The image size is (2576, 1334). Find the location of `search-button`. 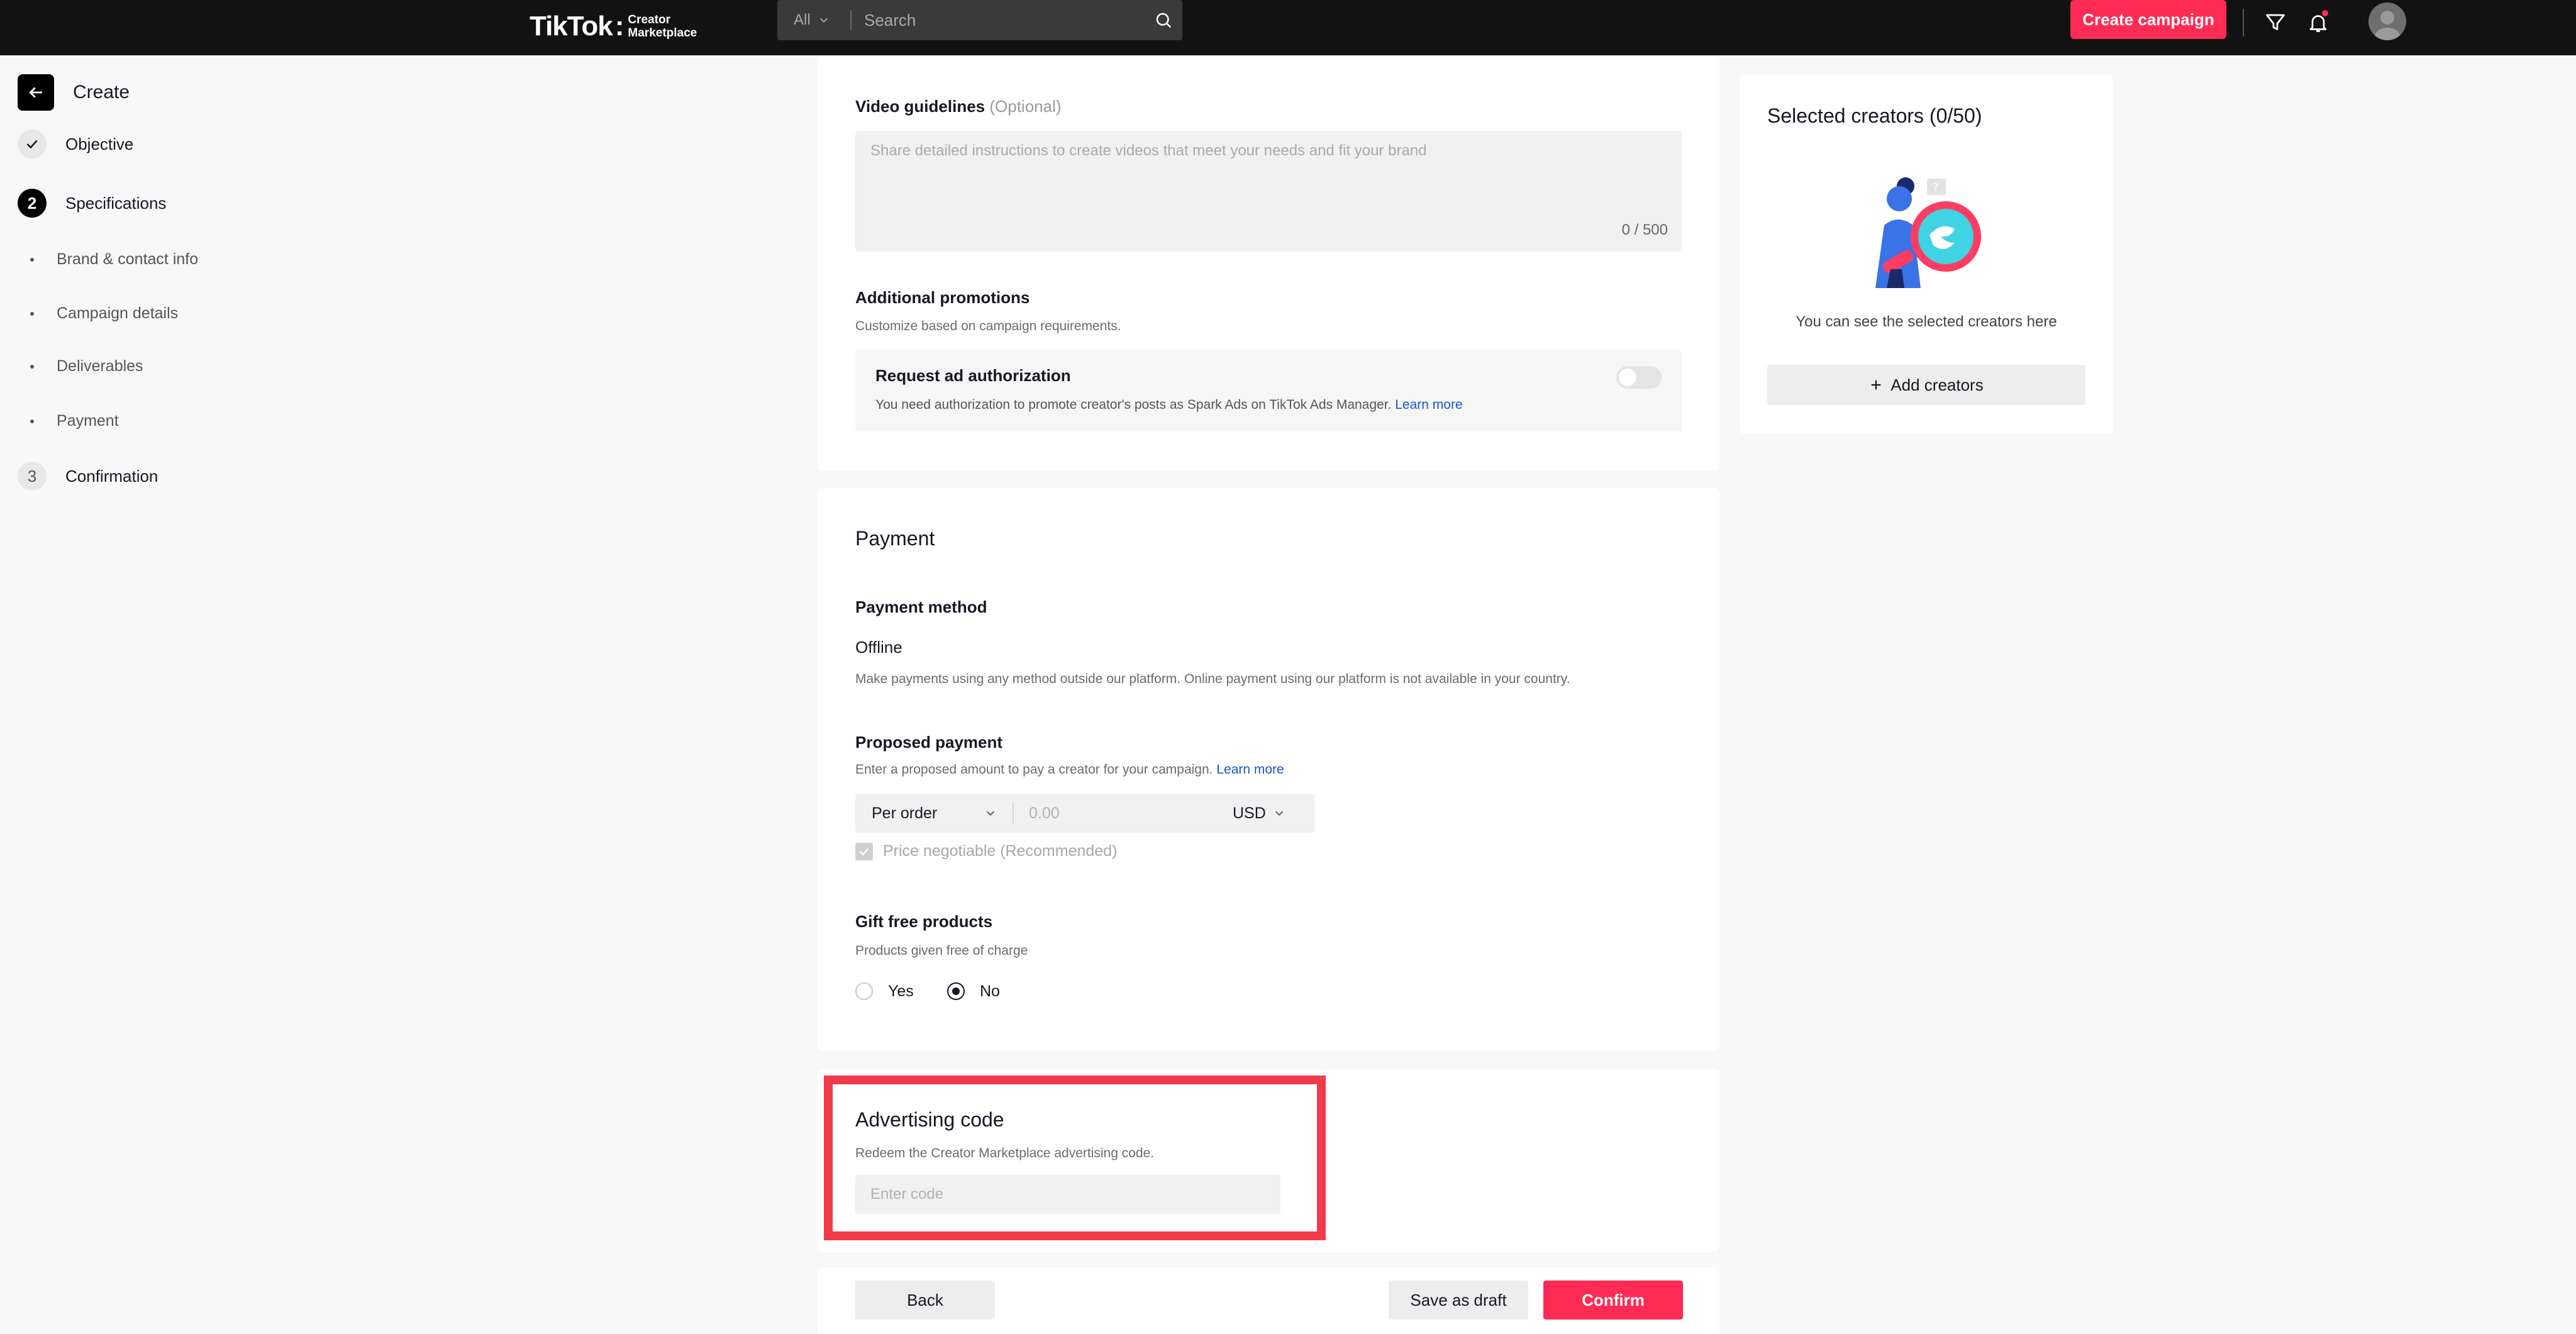

search-button is located at coordinates (1163, 20).